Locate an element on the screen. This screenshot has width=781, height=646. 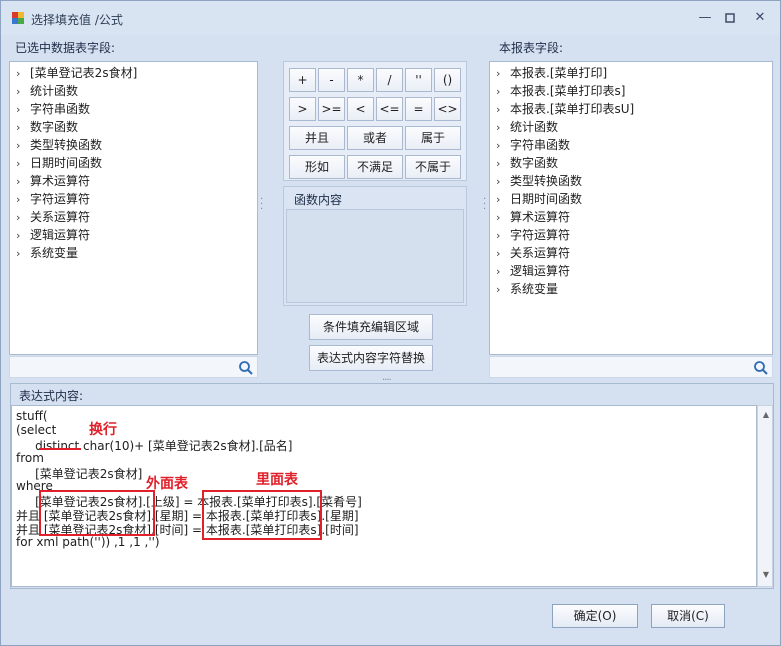
expression-label: 表达式内容: is located at coordinates (51, 396).